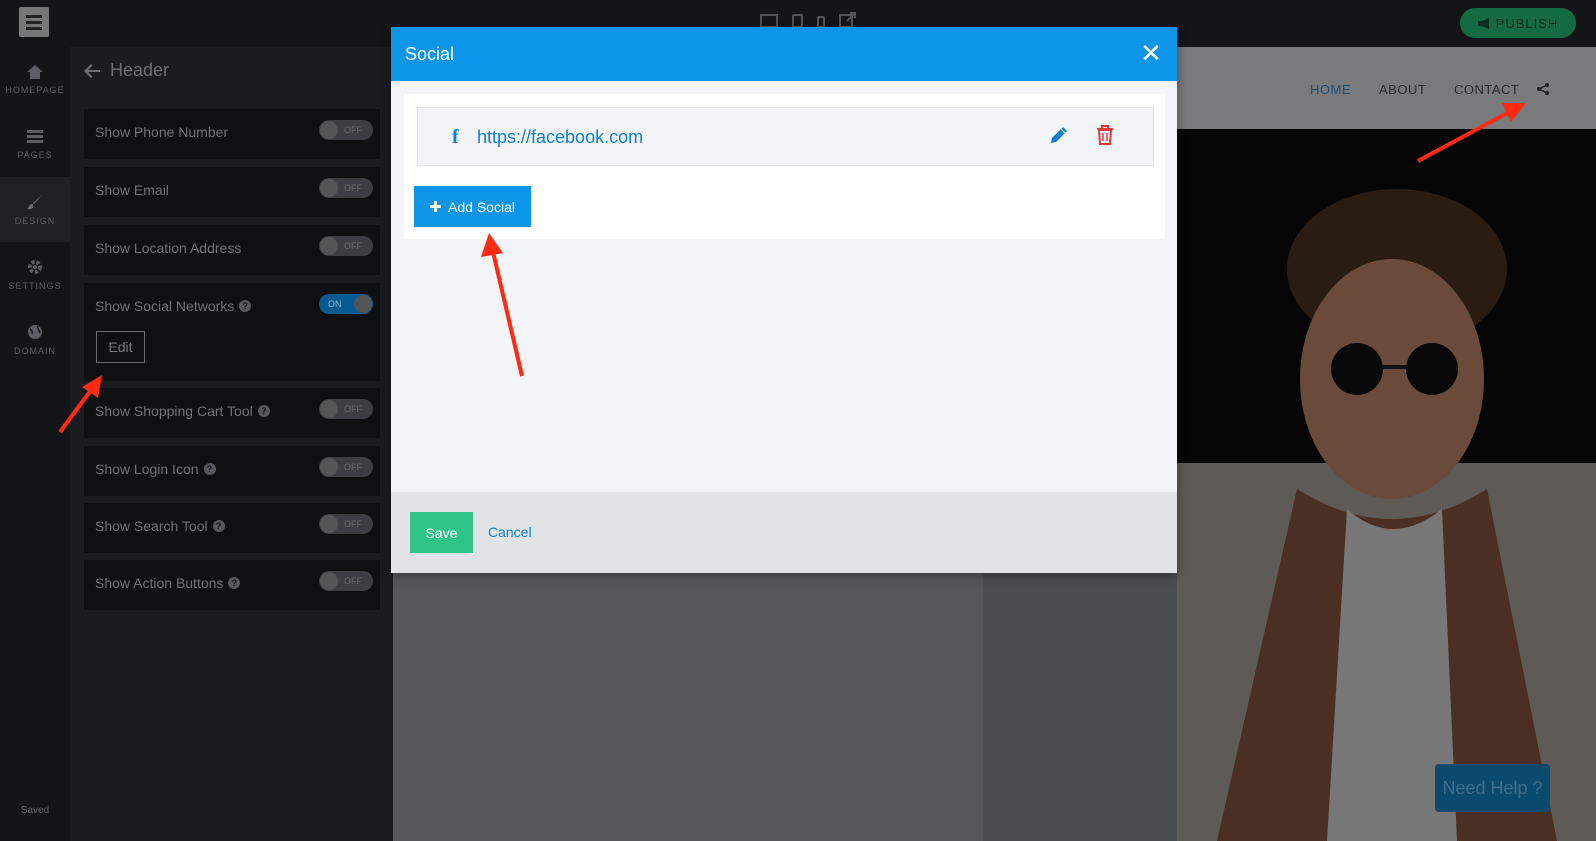 The height and width of the screenshot is (841, 1596). What do you see at coordinates (560, 137) in the screenshot?
I see `social-url: https://facebook.com` at bounding box center [560, 137].